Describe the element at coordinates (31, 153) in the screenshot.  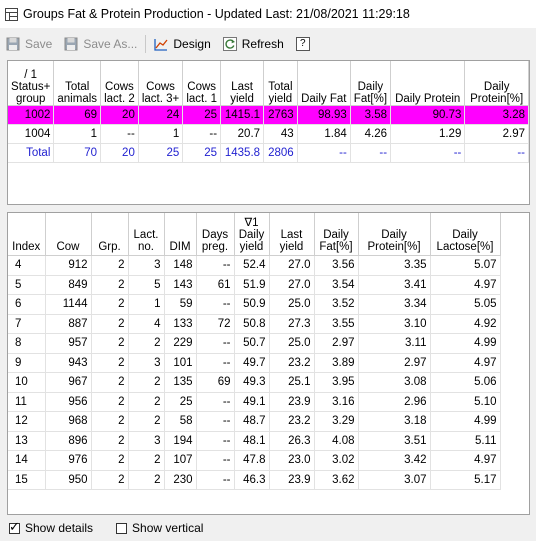
I see `table-cell: Total` at that location.